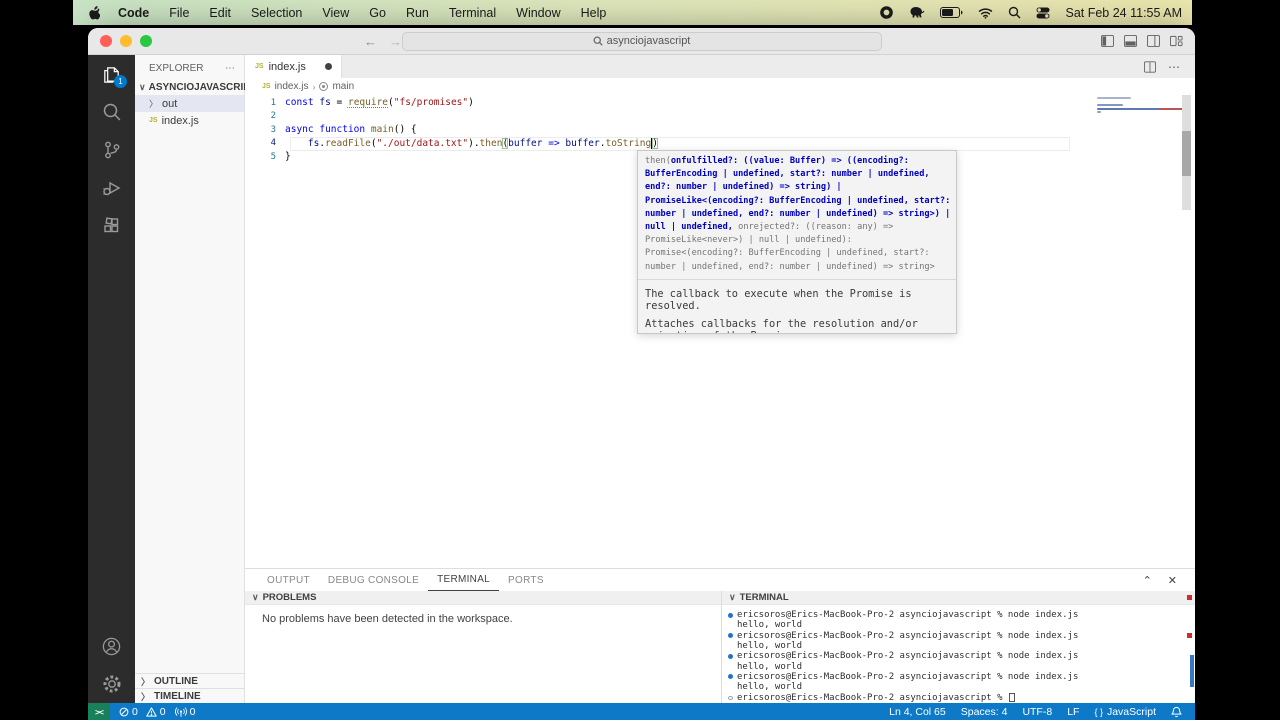 This screenshot has height=720, width=1280. Describe the element at coordinates (1147, 580) in the screenshot. I see `maximize-panel-icon: ⌃` at that location.